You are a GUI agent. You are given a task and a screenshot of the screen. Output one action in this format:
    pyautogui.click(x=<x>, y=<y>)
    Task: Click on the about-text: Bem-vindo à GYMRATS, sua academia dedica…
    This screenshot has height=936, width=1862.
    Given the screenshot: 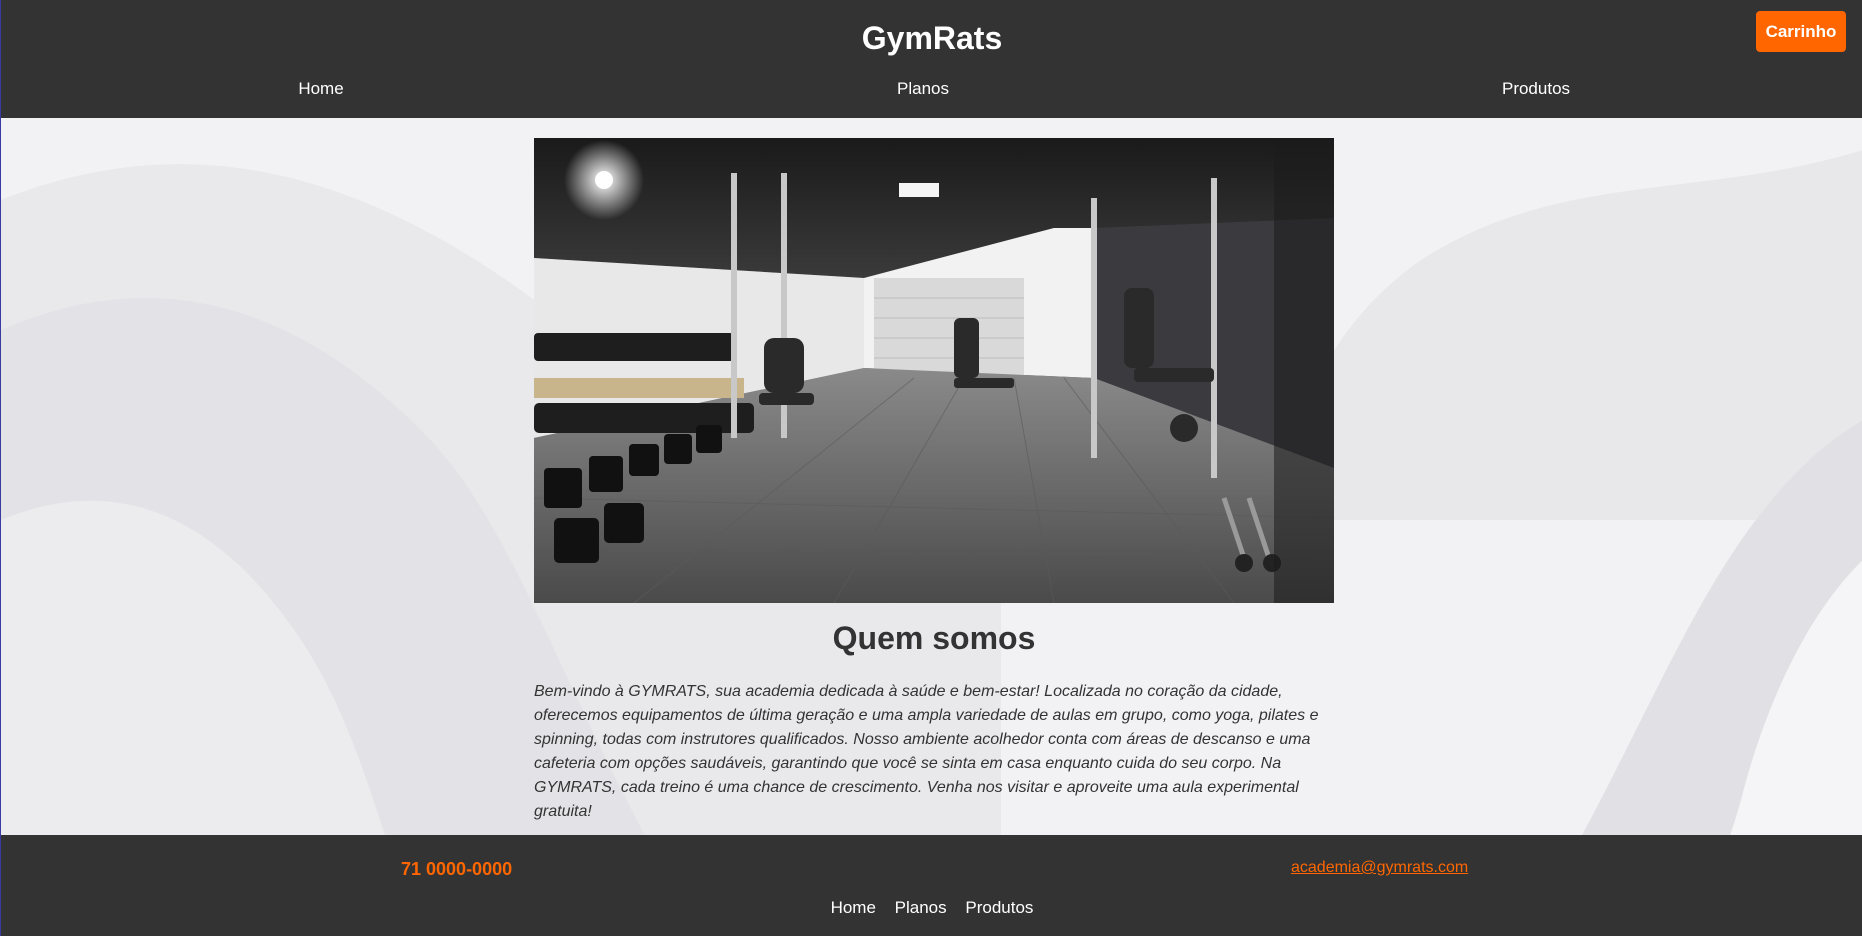 What is the action you would take?
    pyautogui.click(x=926, y=751)
    